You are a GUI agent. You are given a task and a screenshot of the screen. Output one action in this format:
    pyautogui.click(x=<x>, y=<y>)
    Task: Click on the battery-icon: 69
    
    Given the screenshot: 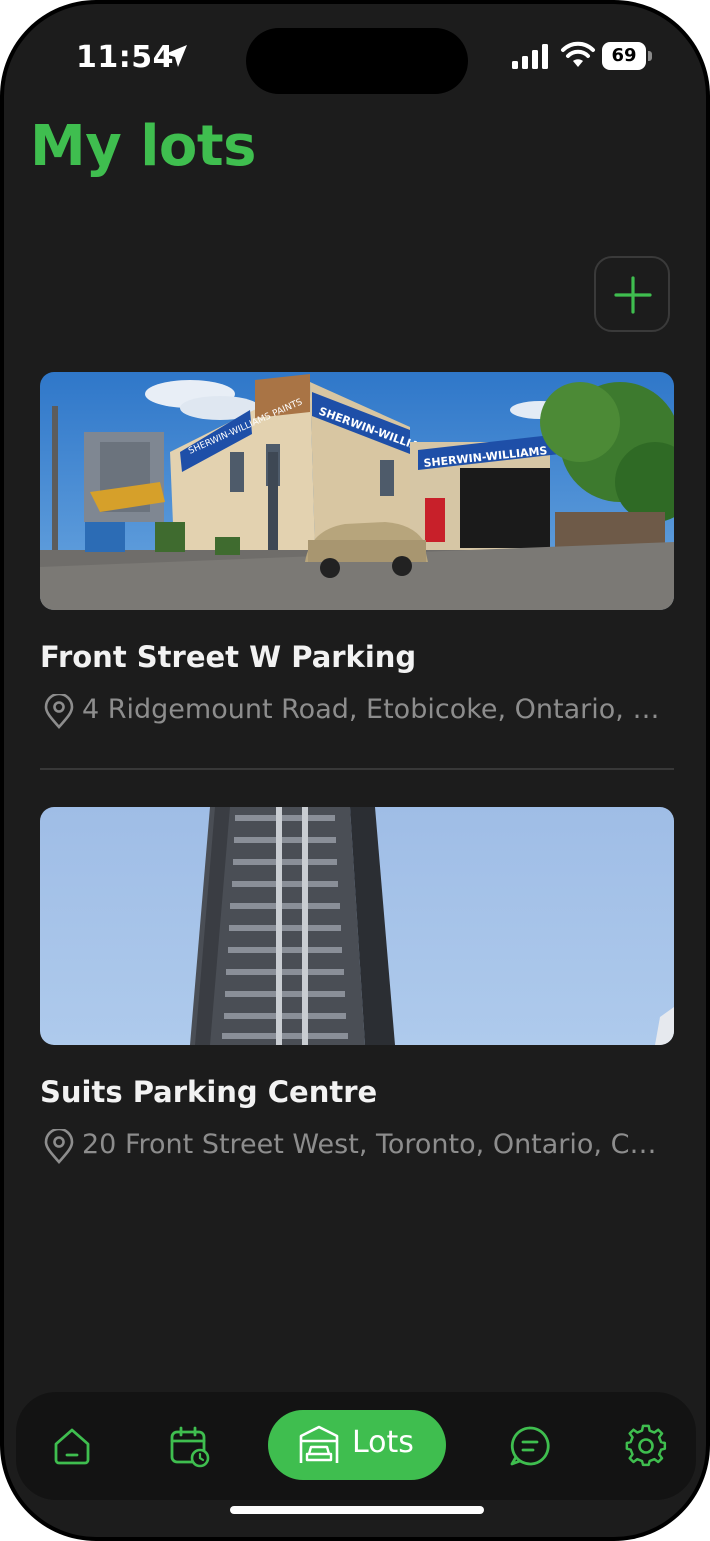 What is the action you would take?
    pyautogui.click(x=627, y=56)
    